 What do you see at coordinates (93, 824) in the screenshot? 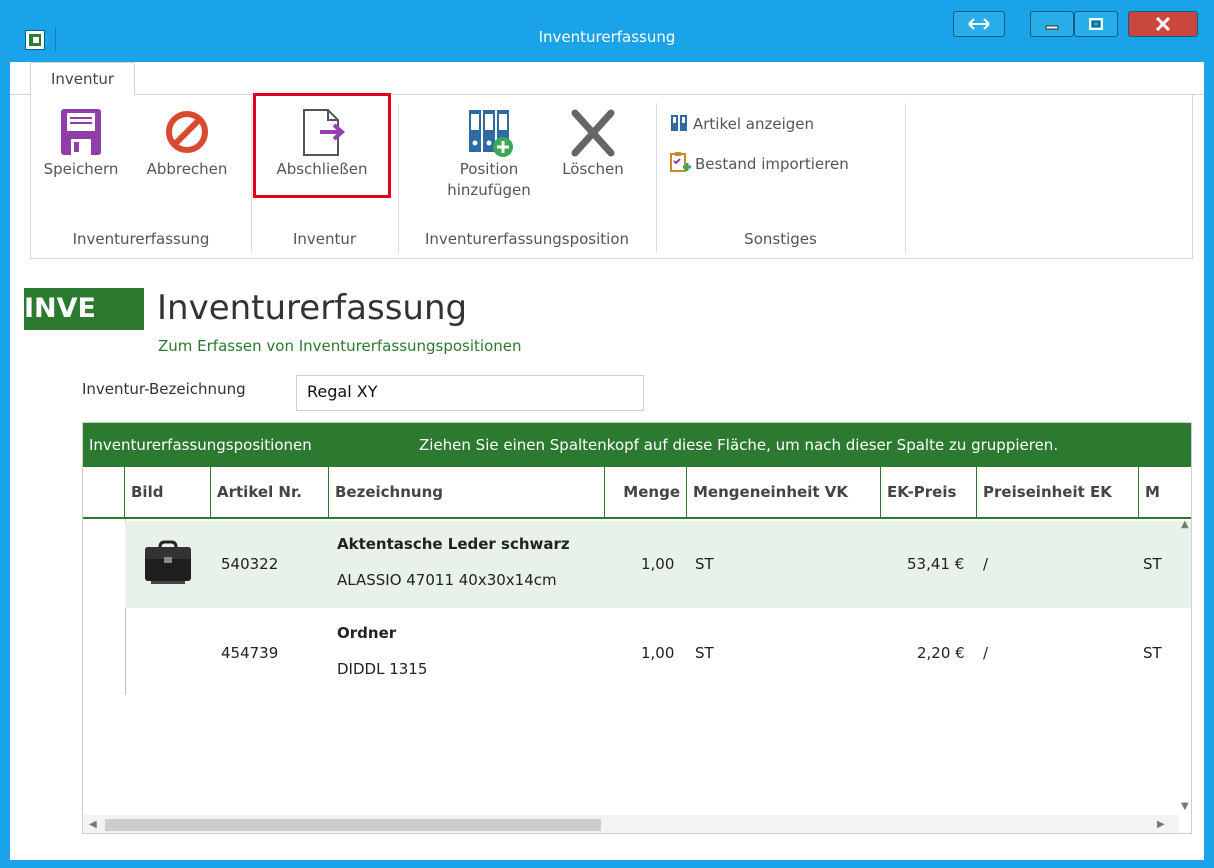
I see `scroll-left-arrow-icon: ◀` at bounding box center [93, 824].